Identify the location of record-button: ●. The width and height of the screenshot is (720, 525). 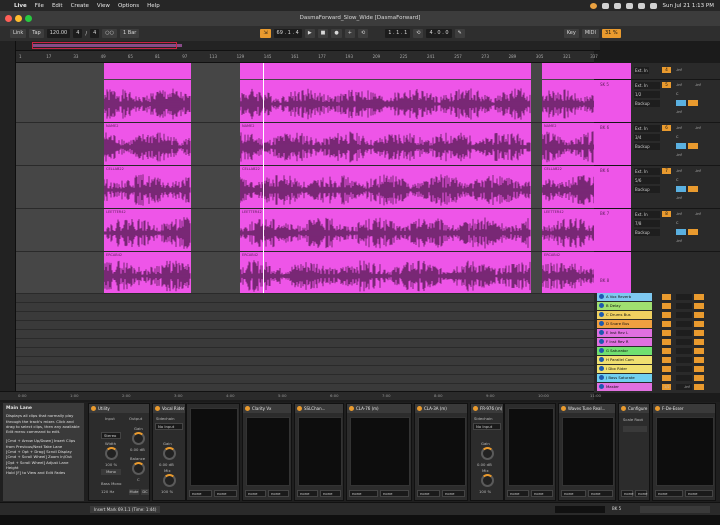
(336, 33).